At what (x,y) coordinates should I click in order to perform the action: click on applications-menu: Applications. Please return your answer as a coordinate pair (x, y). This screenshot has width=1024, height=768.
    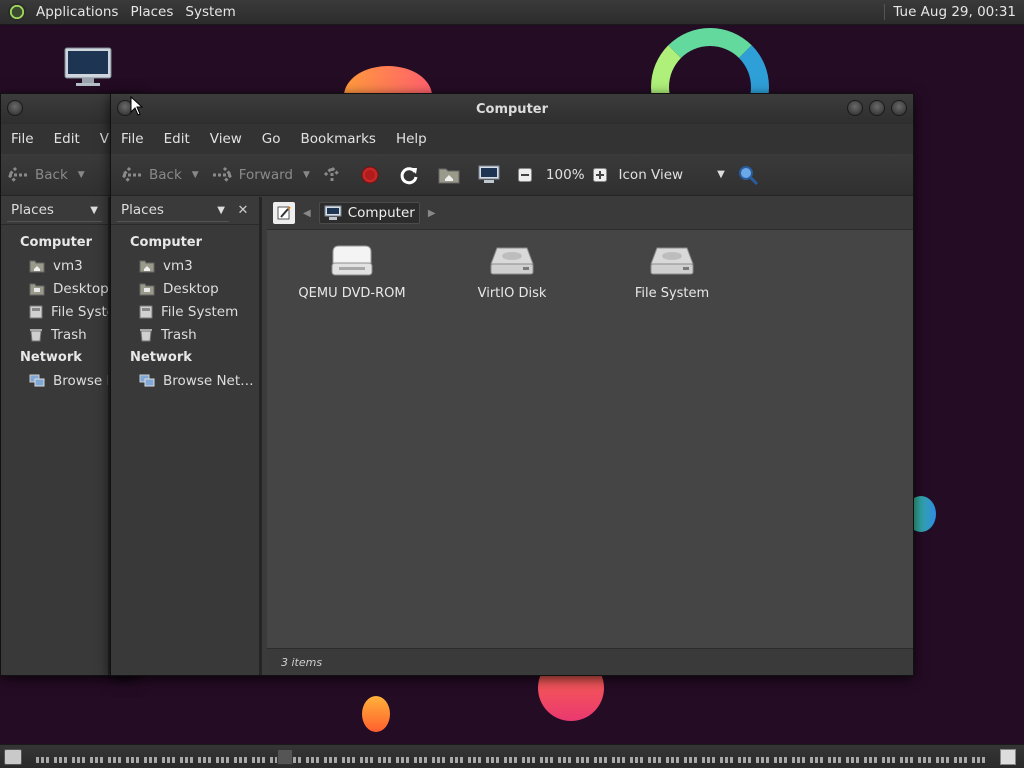
    Looking at the image, I should click on (77, 12).